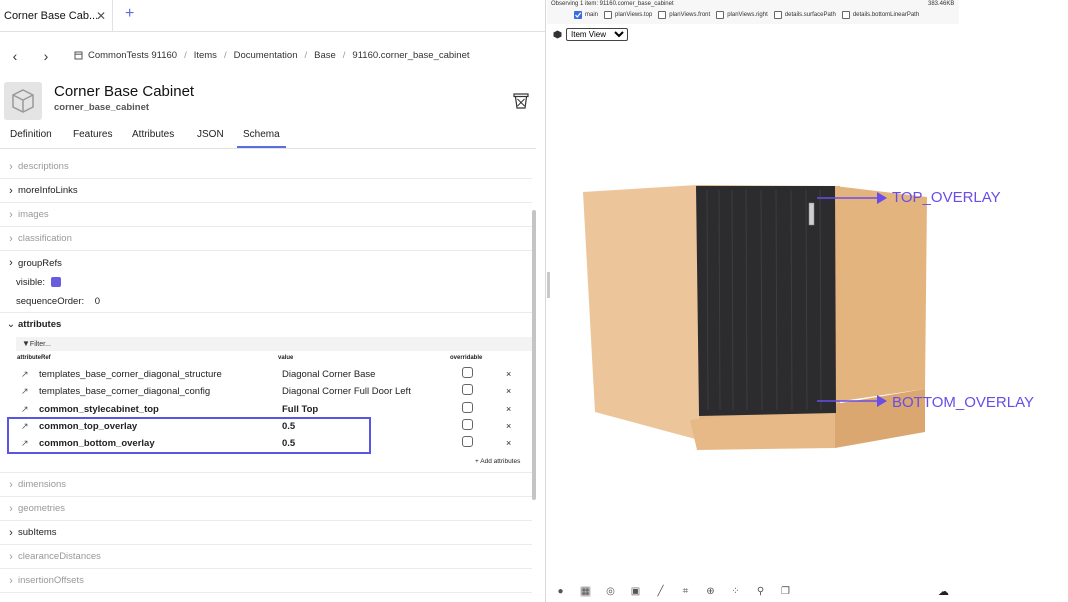 Image resolution: width=1068 pixels, height=602 pixels. I want to click on tab-schema: Schema, so click(261, 138).